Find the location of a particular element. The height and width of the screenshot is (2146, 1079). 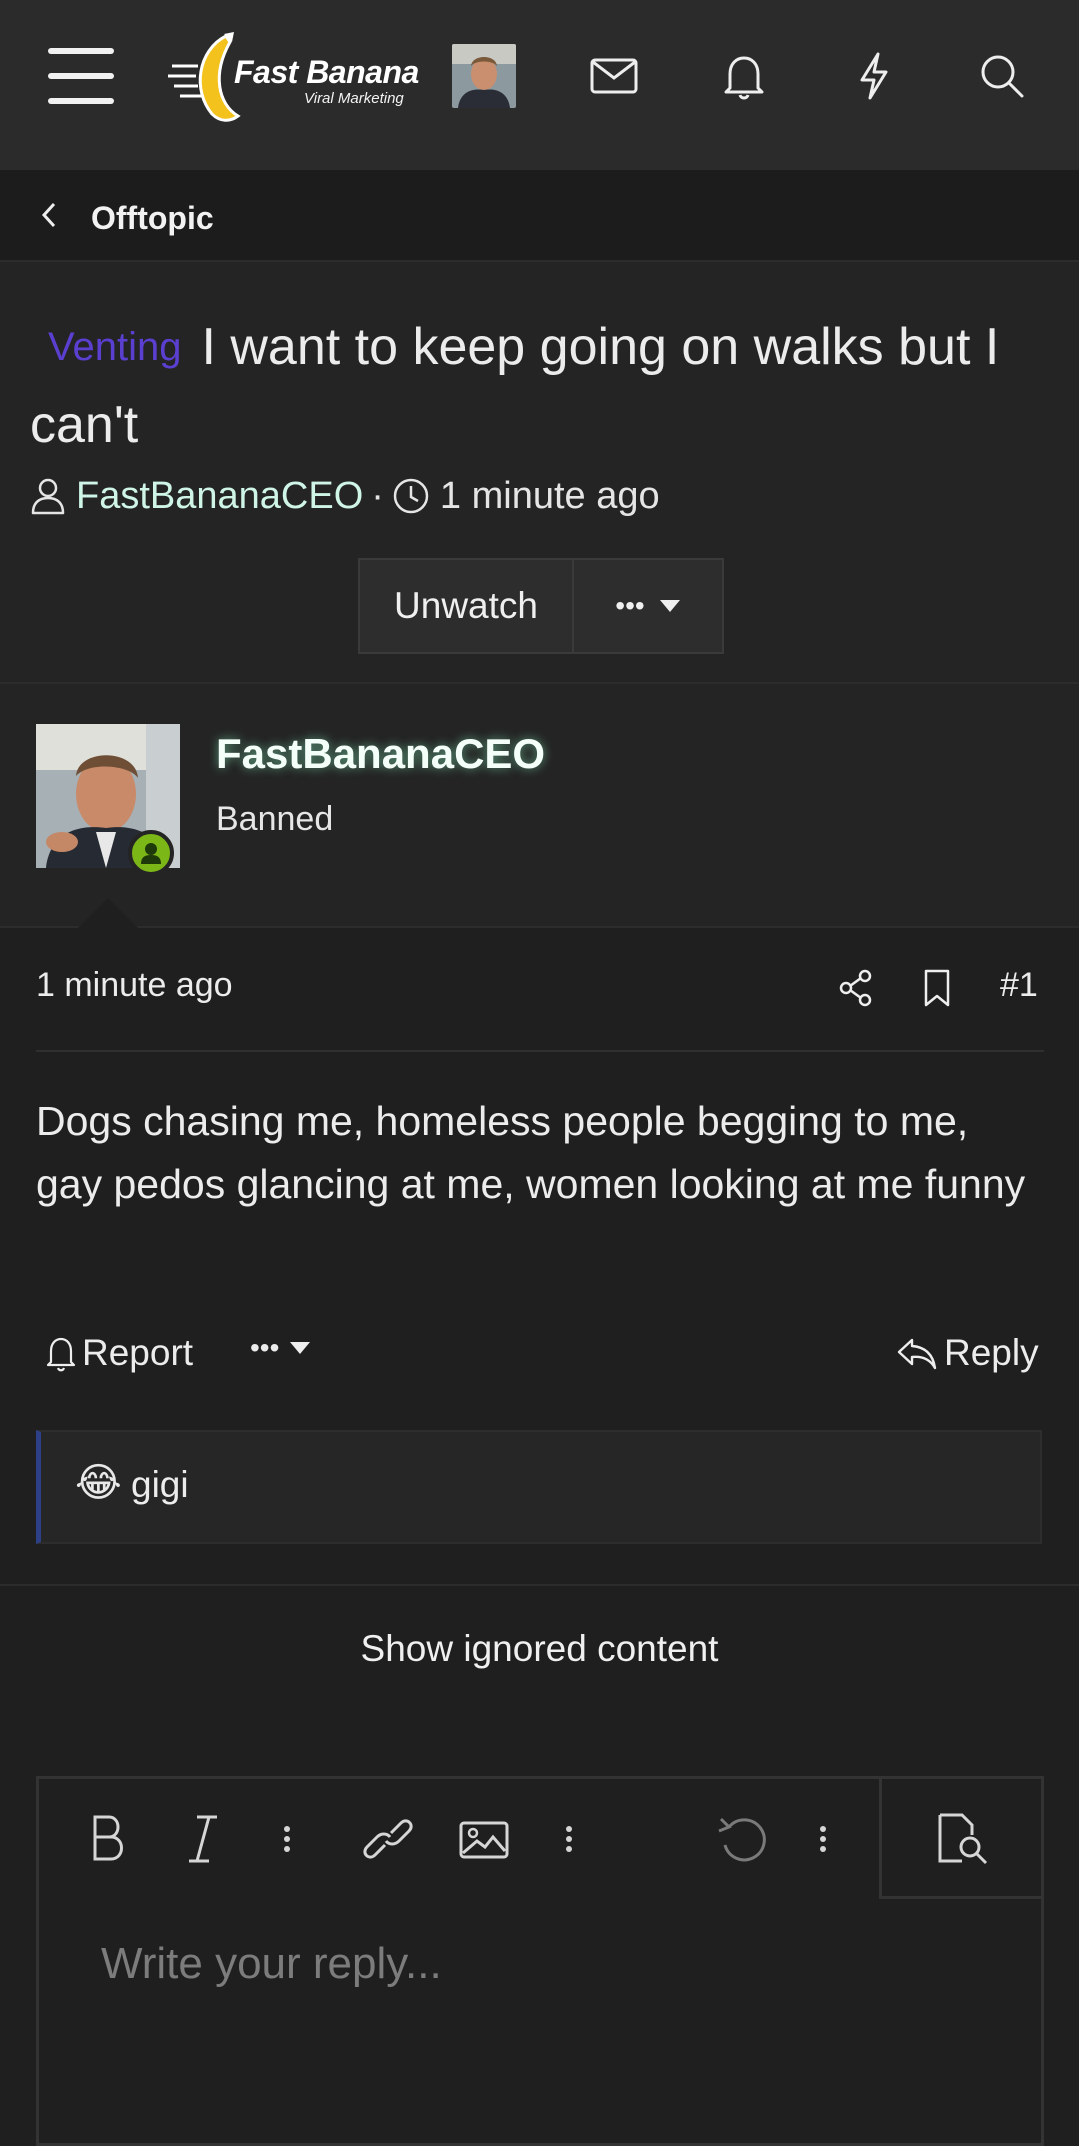

online-status-badge is located at coordinates (151, 853).